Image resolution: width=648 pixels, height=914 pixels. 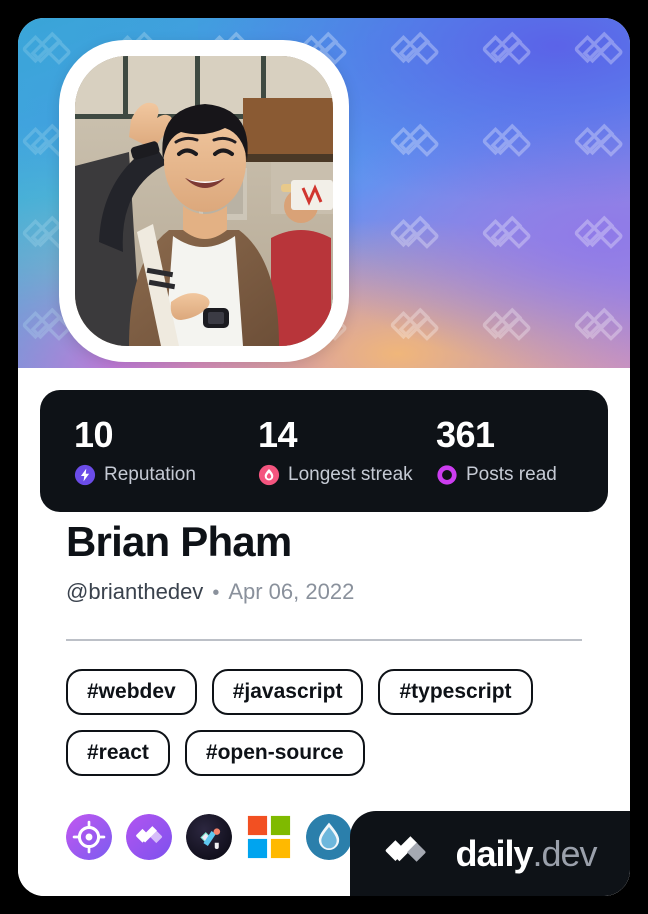 What do you see at coordinates (179, 541) in the screenshot?
I see `page-title: Brian Pham` at bounding box center [179, 541].